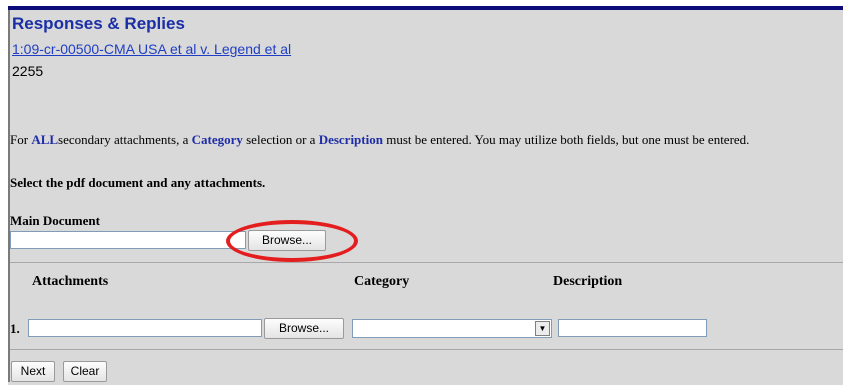  Describe the element at coordinates (588, 281) in the screenshot. I see `description-header: Description` at that location.